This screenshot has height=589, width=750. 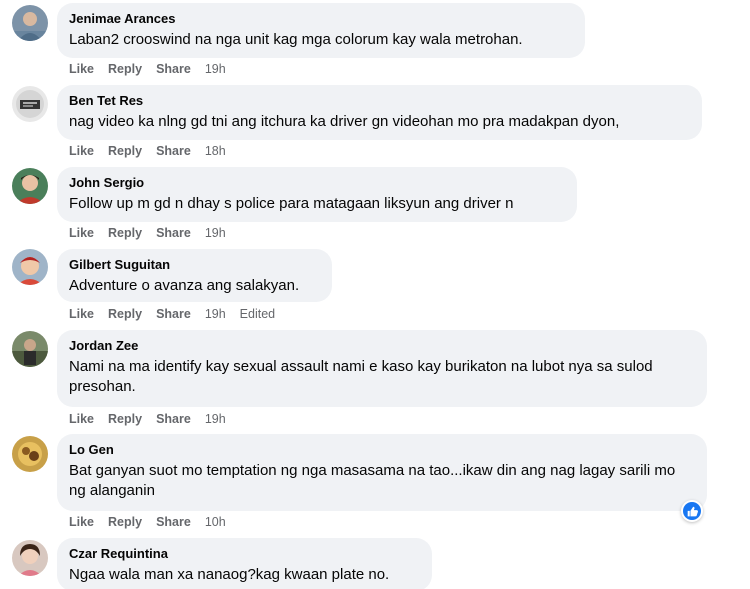 What do you see at coordinates (244, 553) in the screenshot?
I see `comment-author: Czar Requintina` at bounding box center [244, 553].